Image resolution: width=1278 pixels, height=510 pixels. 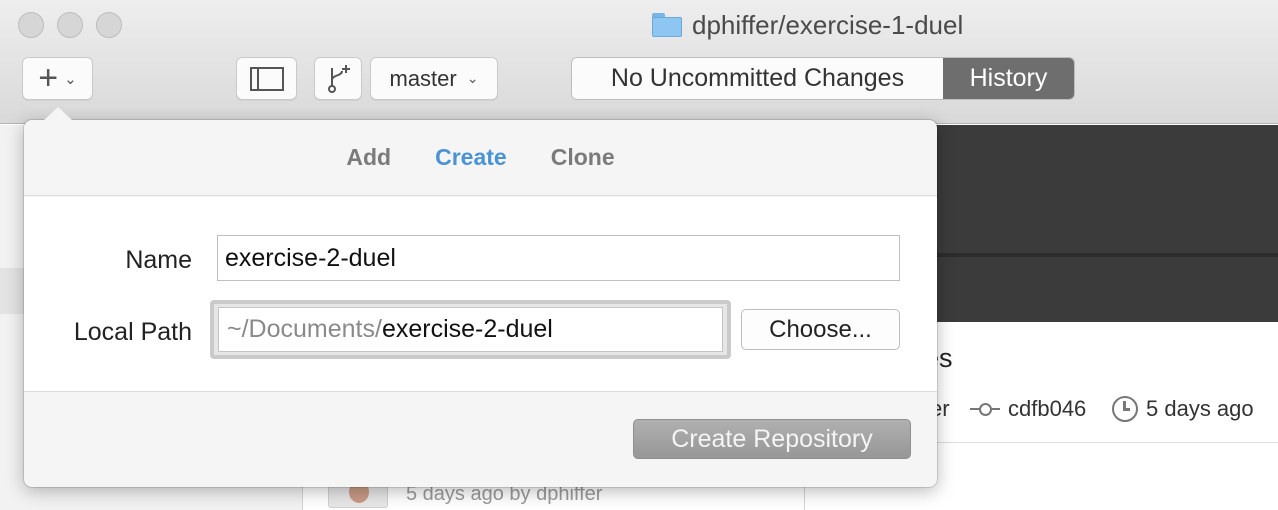 I want to click on popover-arrow, so click(x=58, y=114).